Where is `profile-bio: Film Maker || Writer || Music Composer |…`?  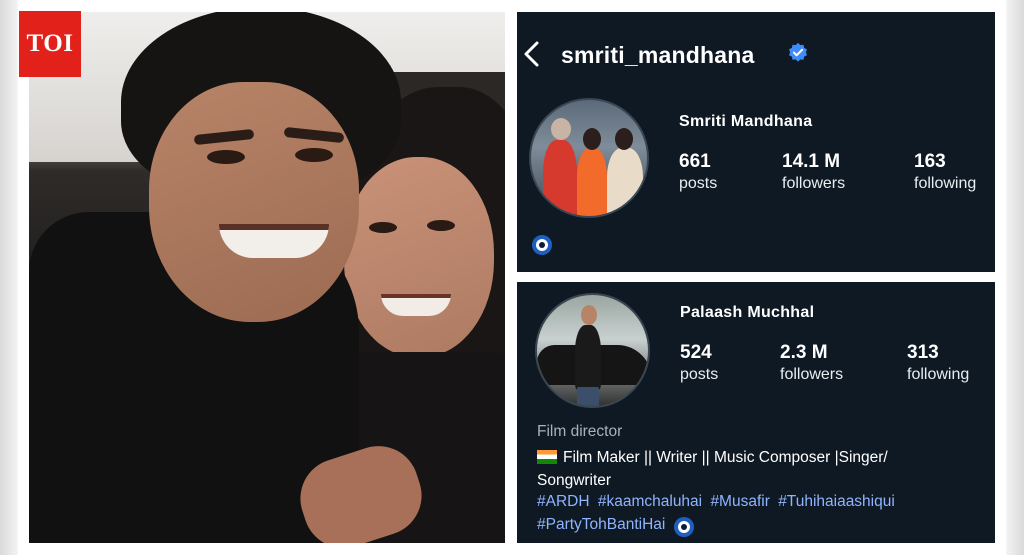
profile-bio: Film Maker || Writer || Music Composer |… is located at coordinates (757, 469).